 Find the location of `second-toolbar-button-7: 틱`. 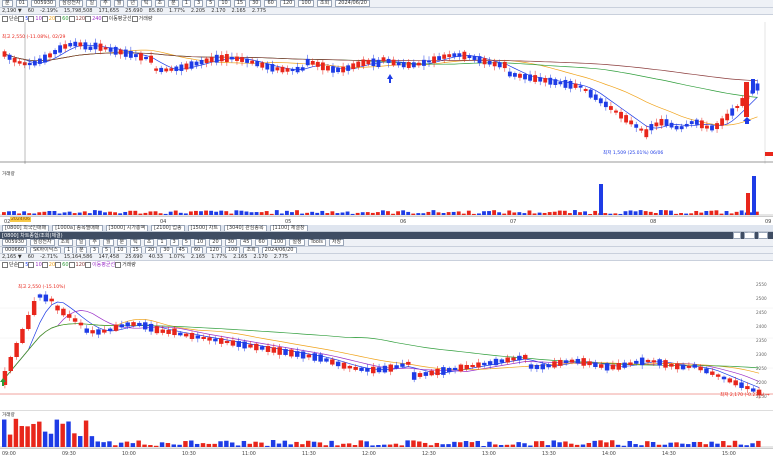

second-toolbar-button-7: 틱 is located at coordinates (135, 242).